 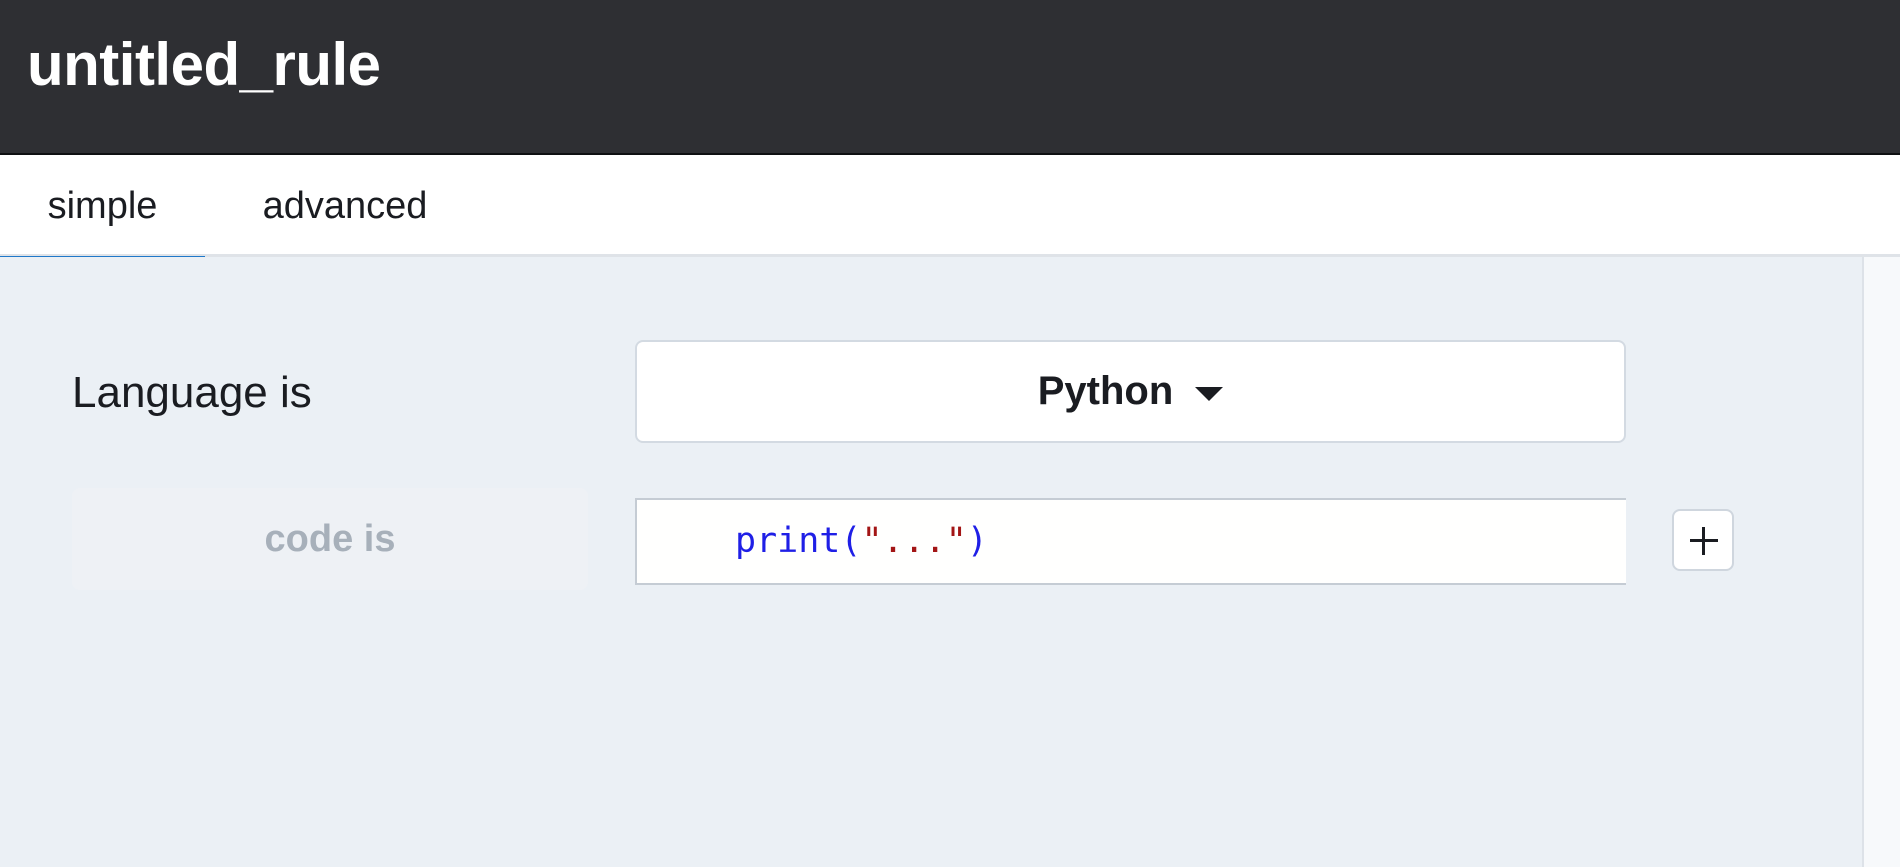 I want to click on tab-advanced: advanced, so click(x=345, y=206).